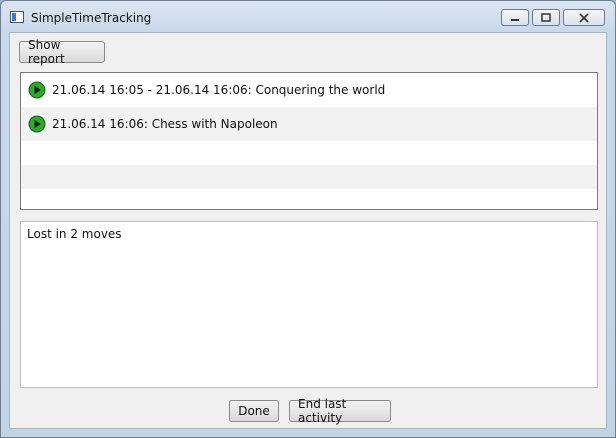 The width and height of the screenshot is (616, 438). What do you see at coordinates (254, 411) in the screenshot?
I see `done-button: Done` at bounding box center [254, 411].